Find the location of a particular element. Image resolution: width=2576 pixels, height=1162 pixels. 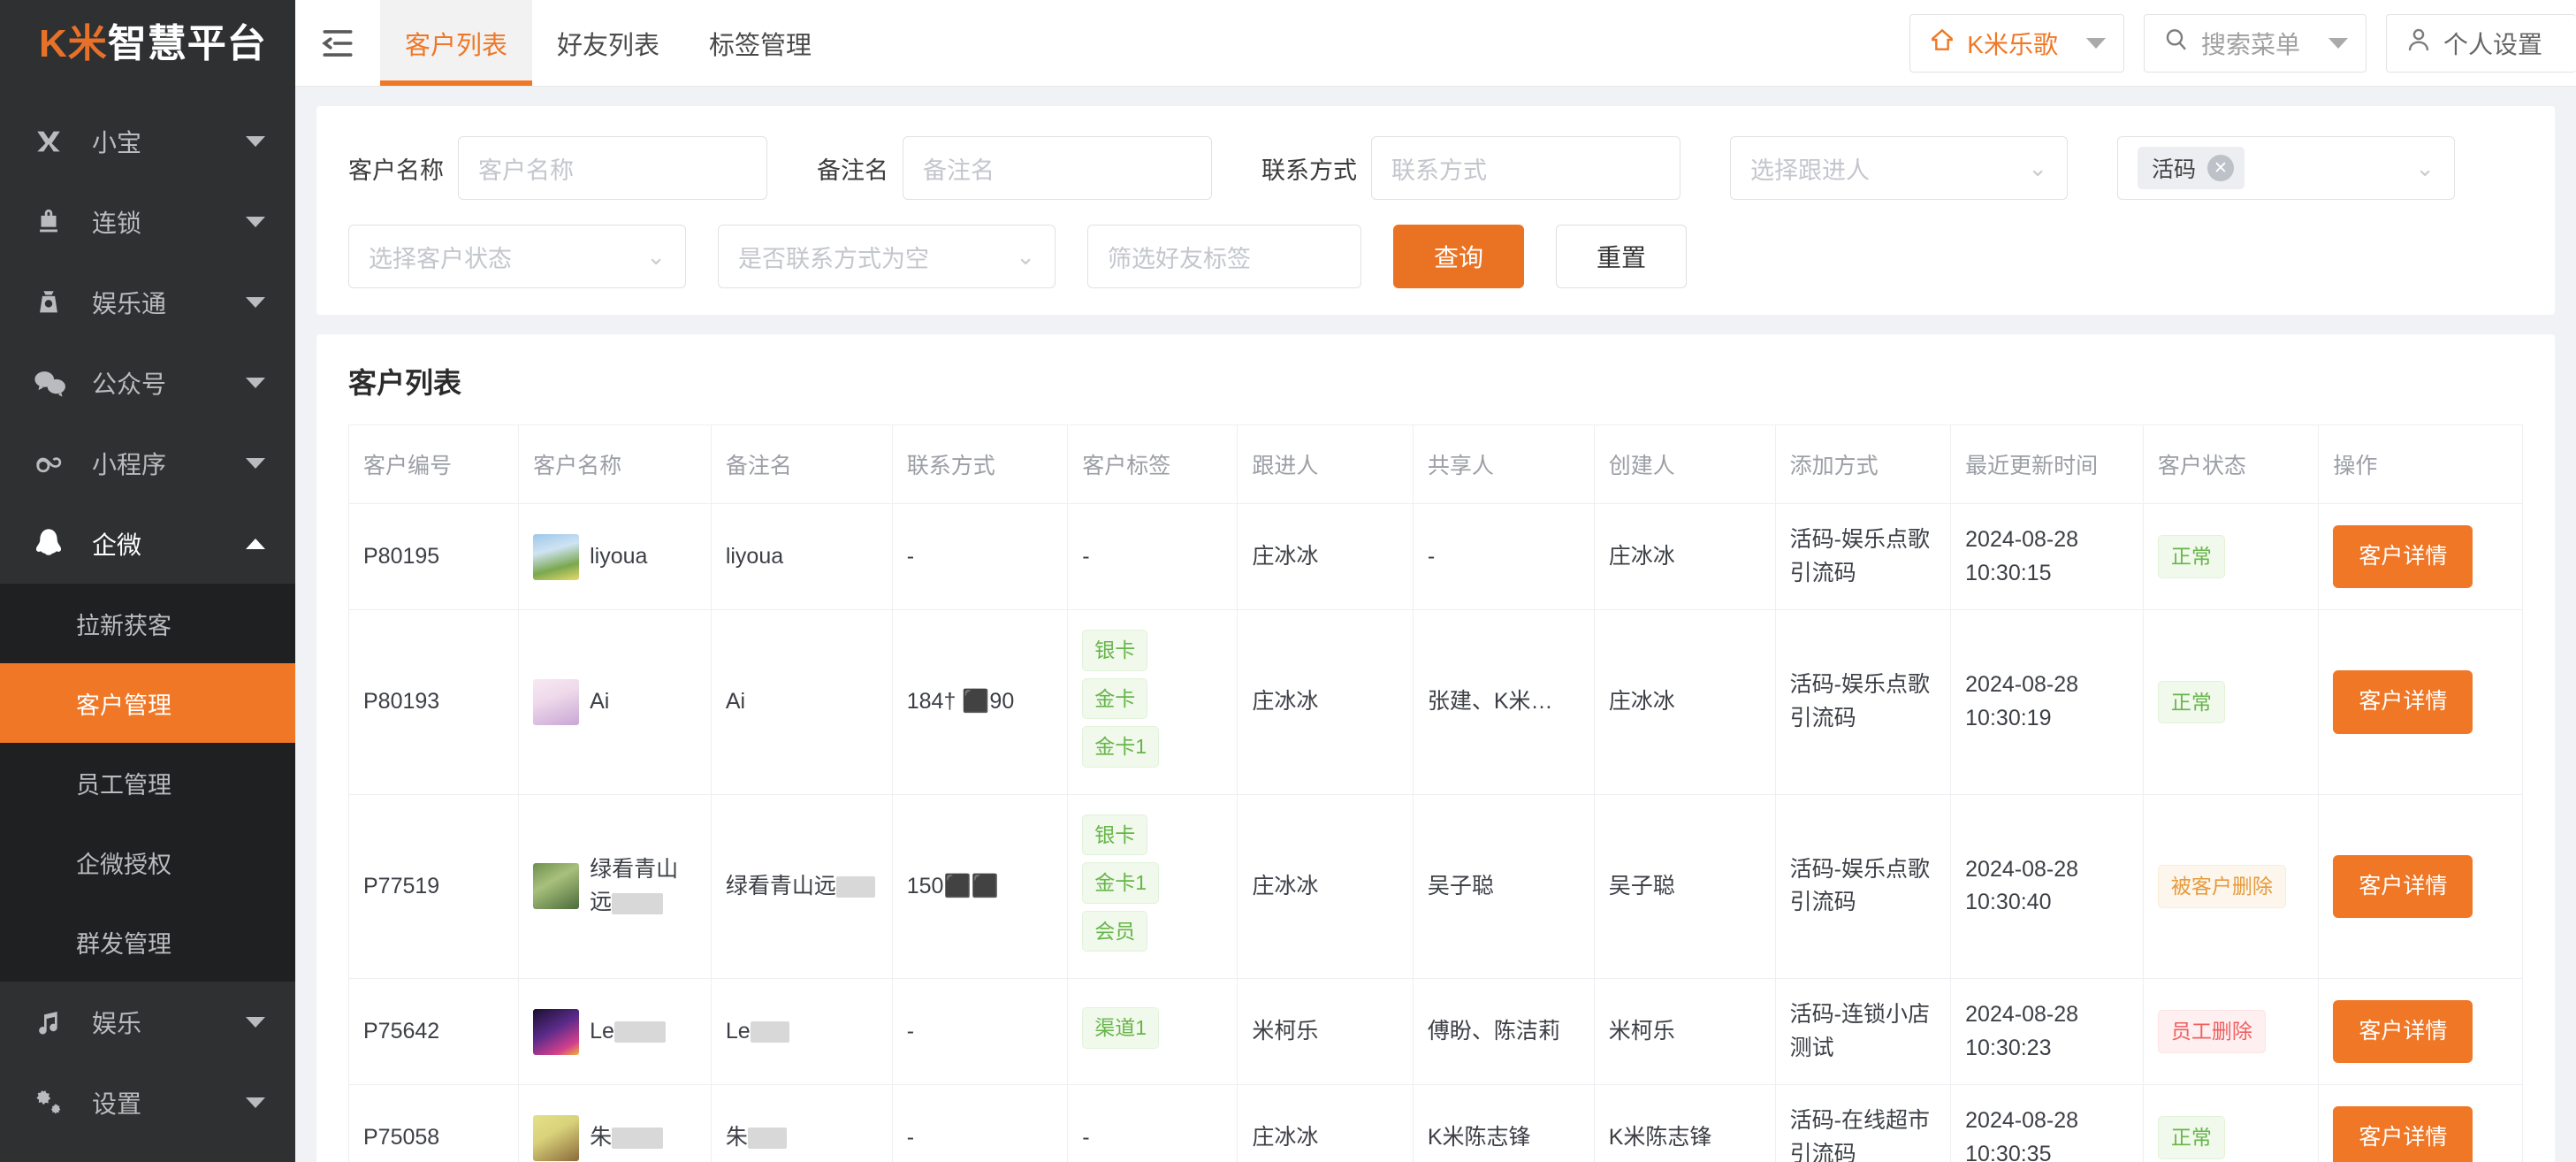

menu-search: 搜索菜单 is located at coordinates (2254, 43).